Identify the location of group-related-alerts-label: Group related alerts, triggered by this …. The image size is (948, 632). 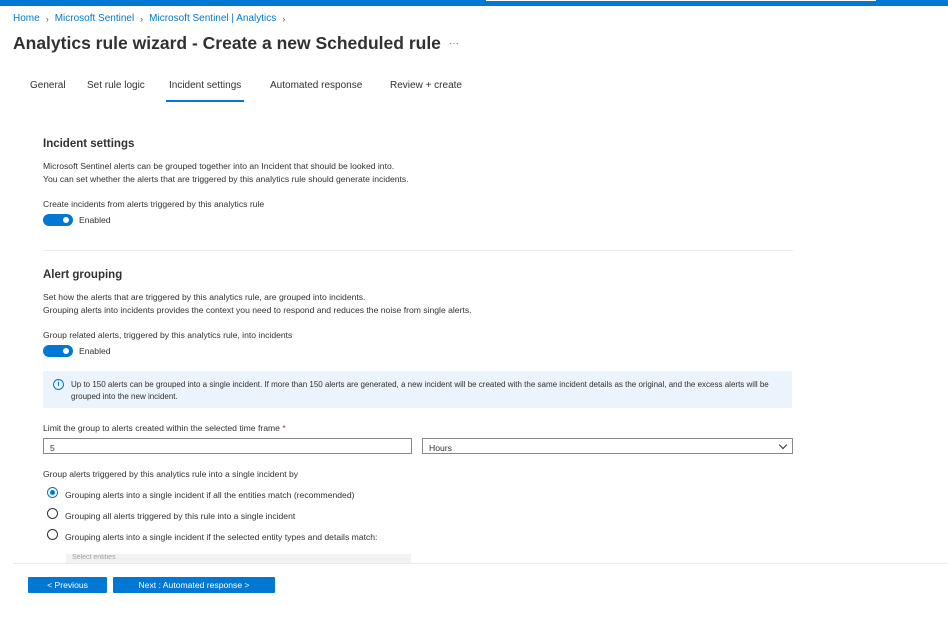
(168, 335).